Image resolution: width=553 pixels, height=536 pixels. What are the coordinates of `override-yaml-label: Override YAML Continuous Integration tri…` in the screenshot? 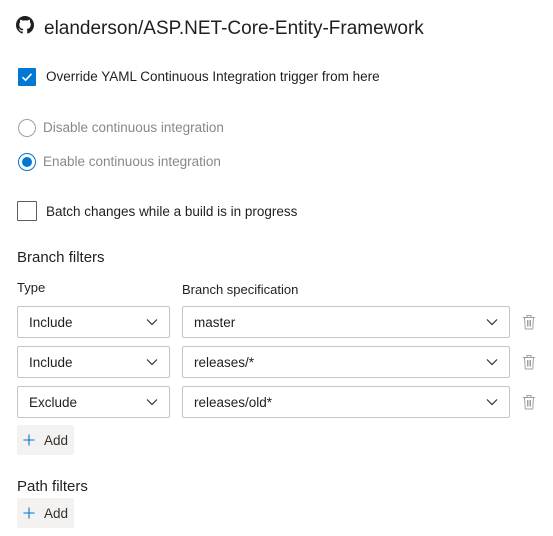 It's located at (213, 76).